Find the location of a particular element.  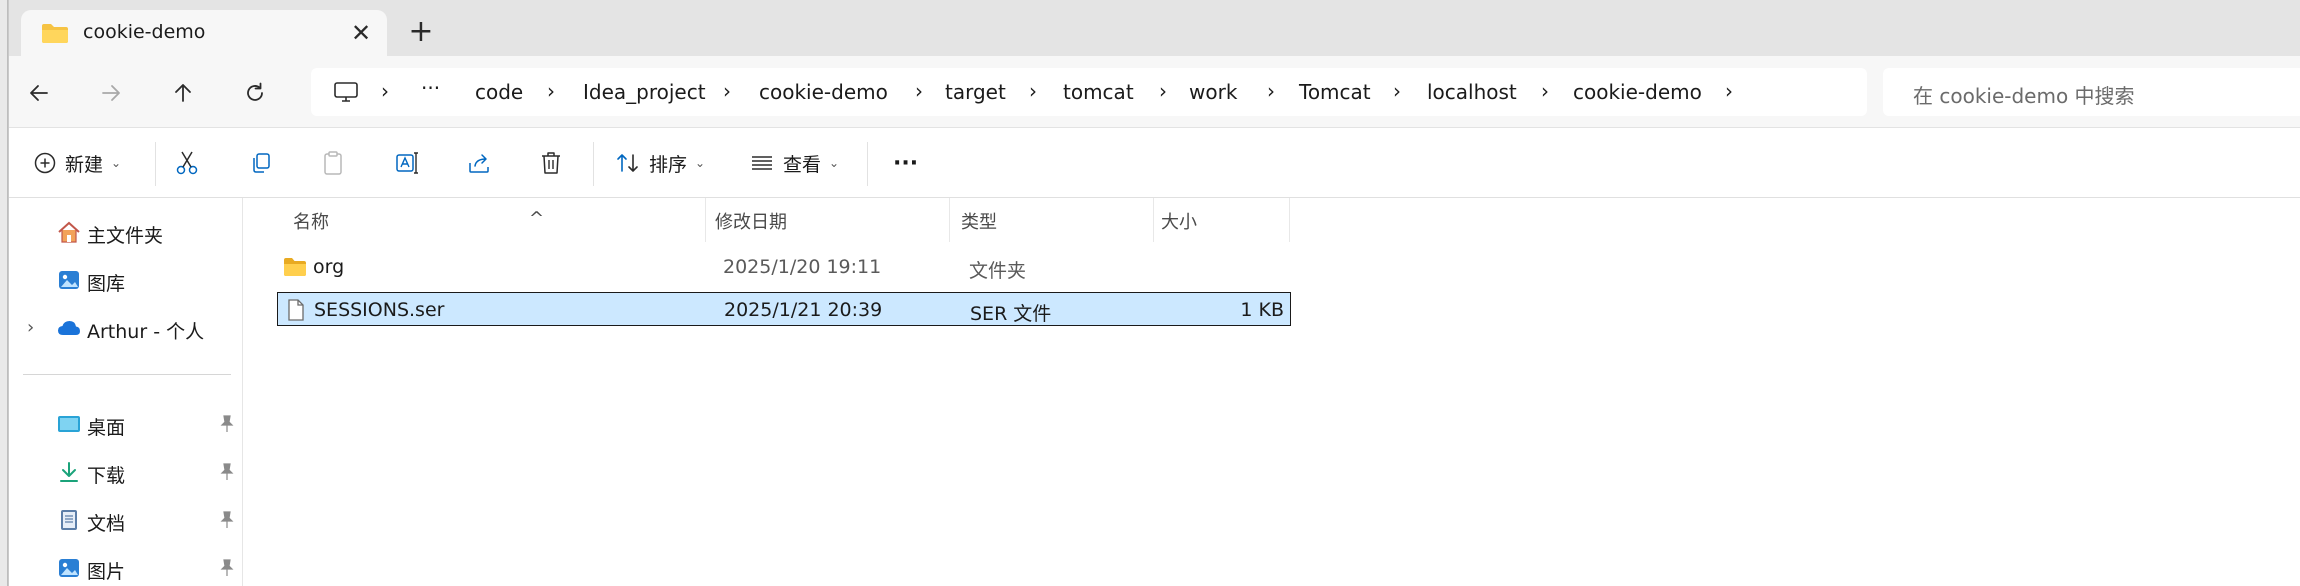

arrow-right-icon is located at coordinates (111, 93).